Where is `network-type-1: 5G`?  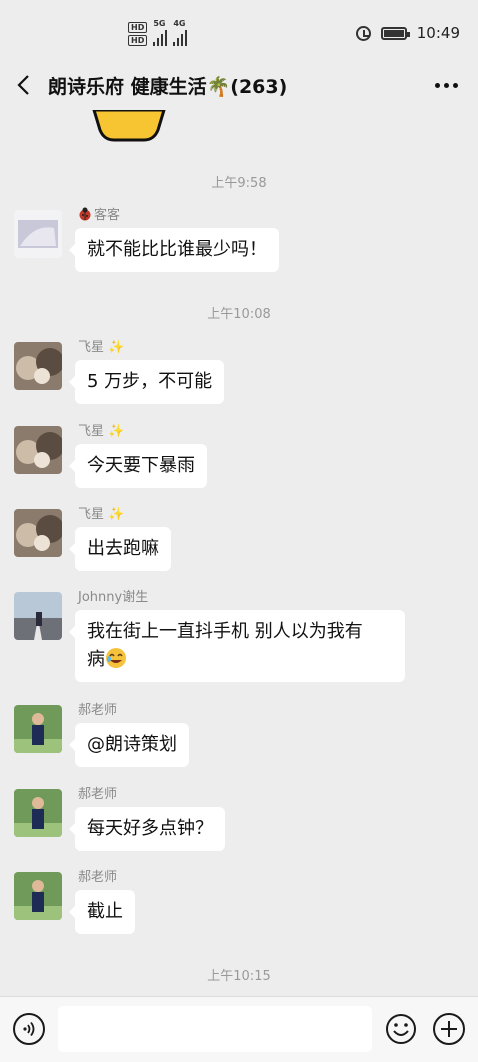 network-type-1: 5G is located at coordinates (159, 23).